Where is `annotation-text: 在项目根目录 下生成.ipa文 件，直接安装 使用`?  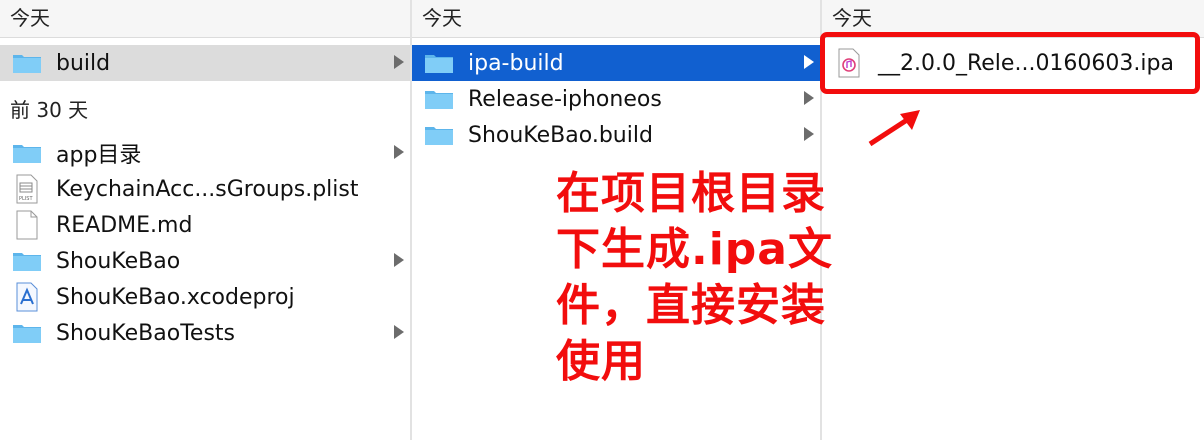
annotation-text: 在项目根目录 下生成.ipa文 件，直接安装 使用 is located at coordinates (706, 278).